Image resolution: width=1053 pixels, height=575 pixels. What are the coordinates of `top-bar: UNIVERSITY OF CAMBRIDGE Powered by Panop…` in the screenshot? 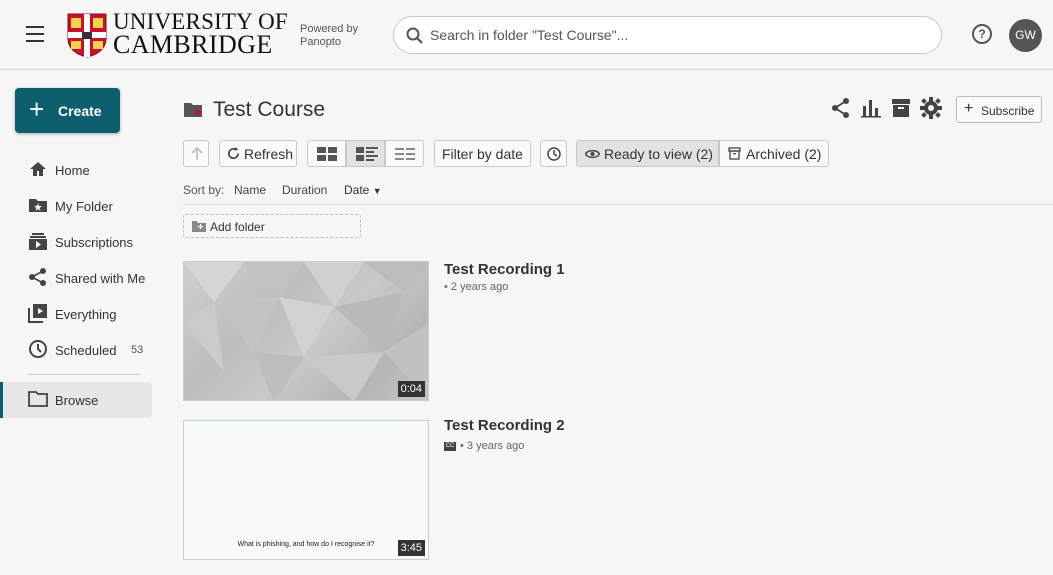 It's located at (526, 35).